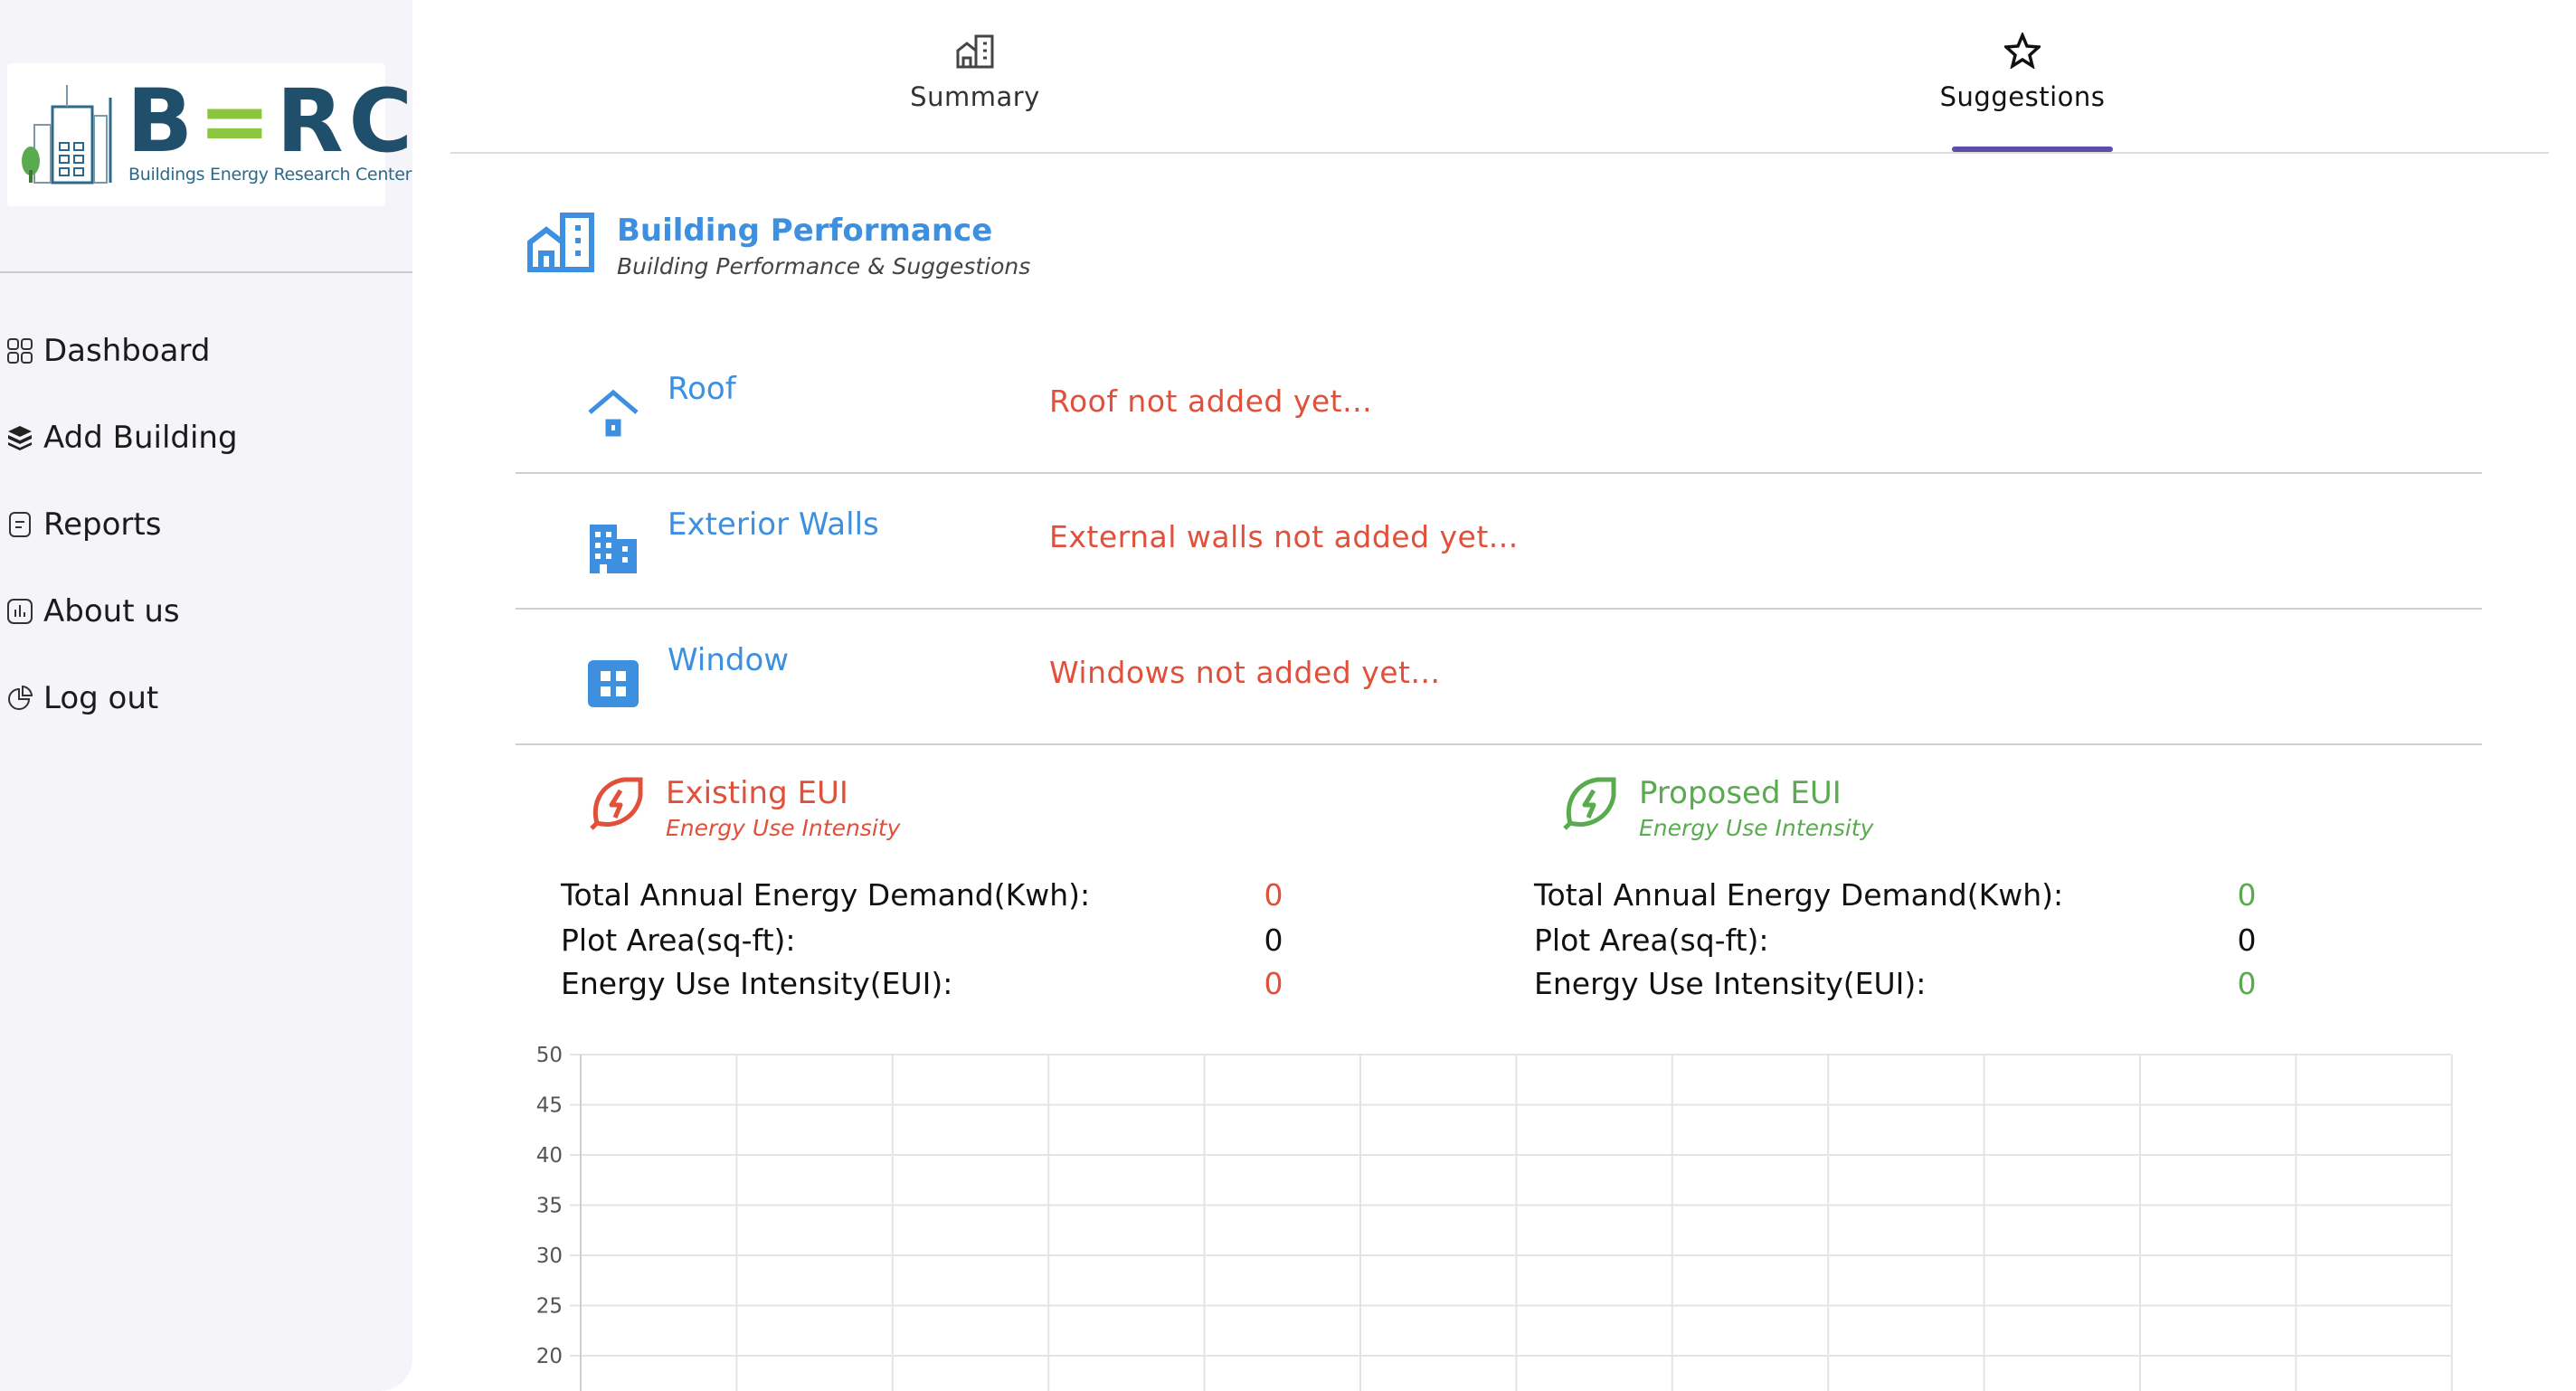  Describe the element at coordinates (679, 940) in the screenshot. I see `existing-metric-label: Plot Area(sq-ft):` at that location.